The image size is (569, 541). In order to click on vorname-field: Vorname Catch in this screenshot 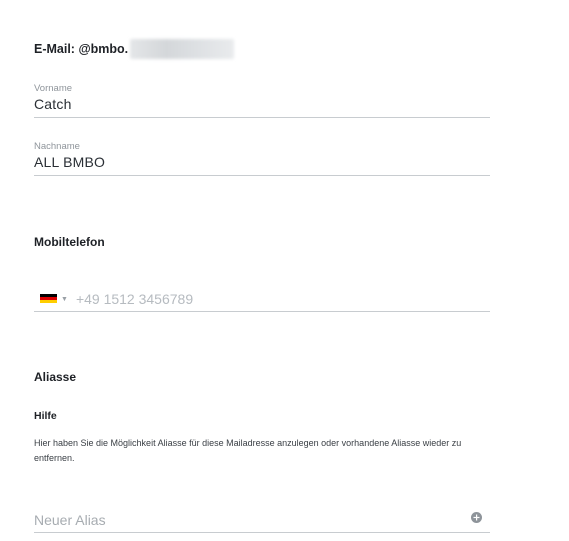, I will do `click(262, 100)`.